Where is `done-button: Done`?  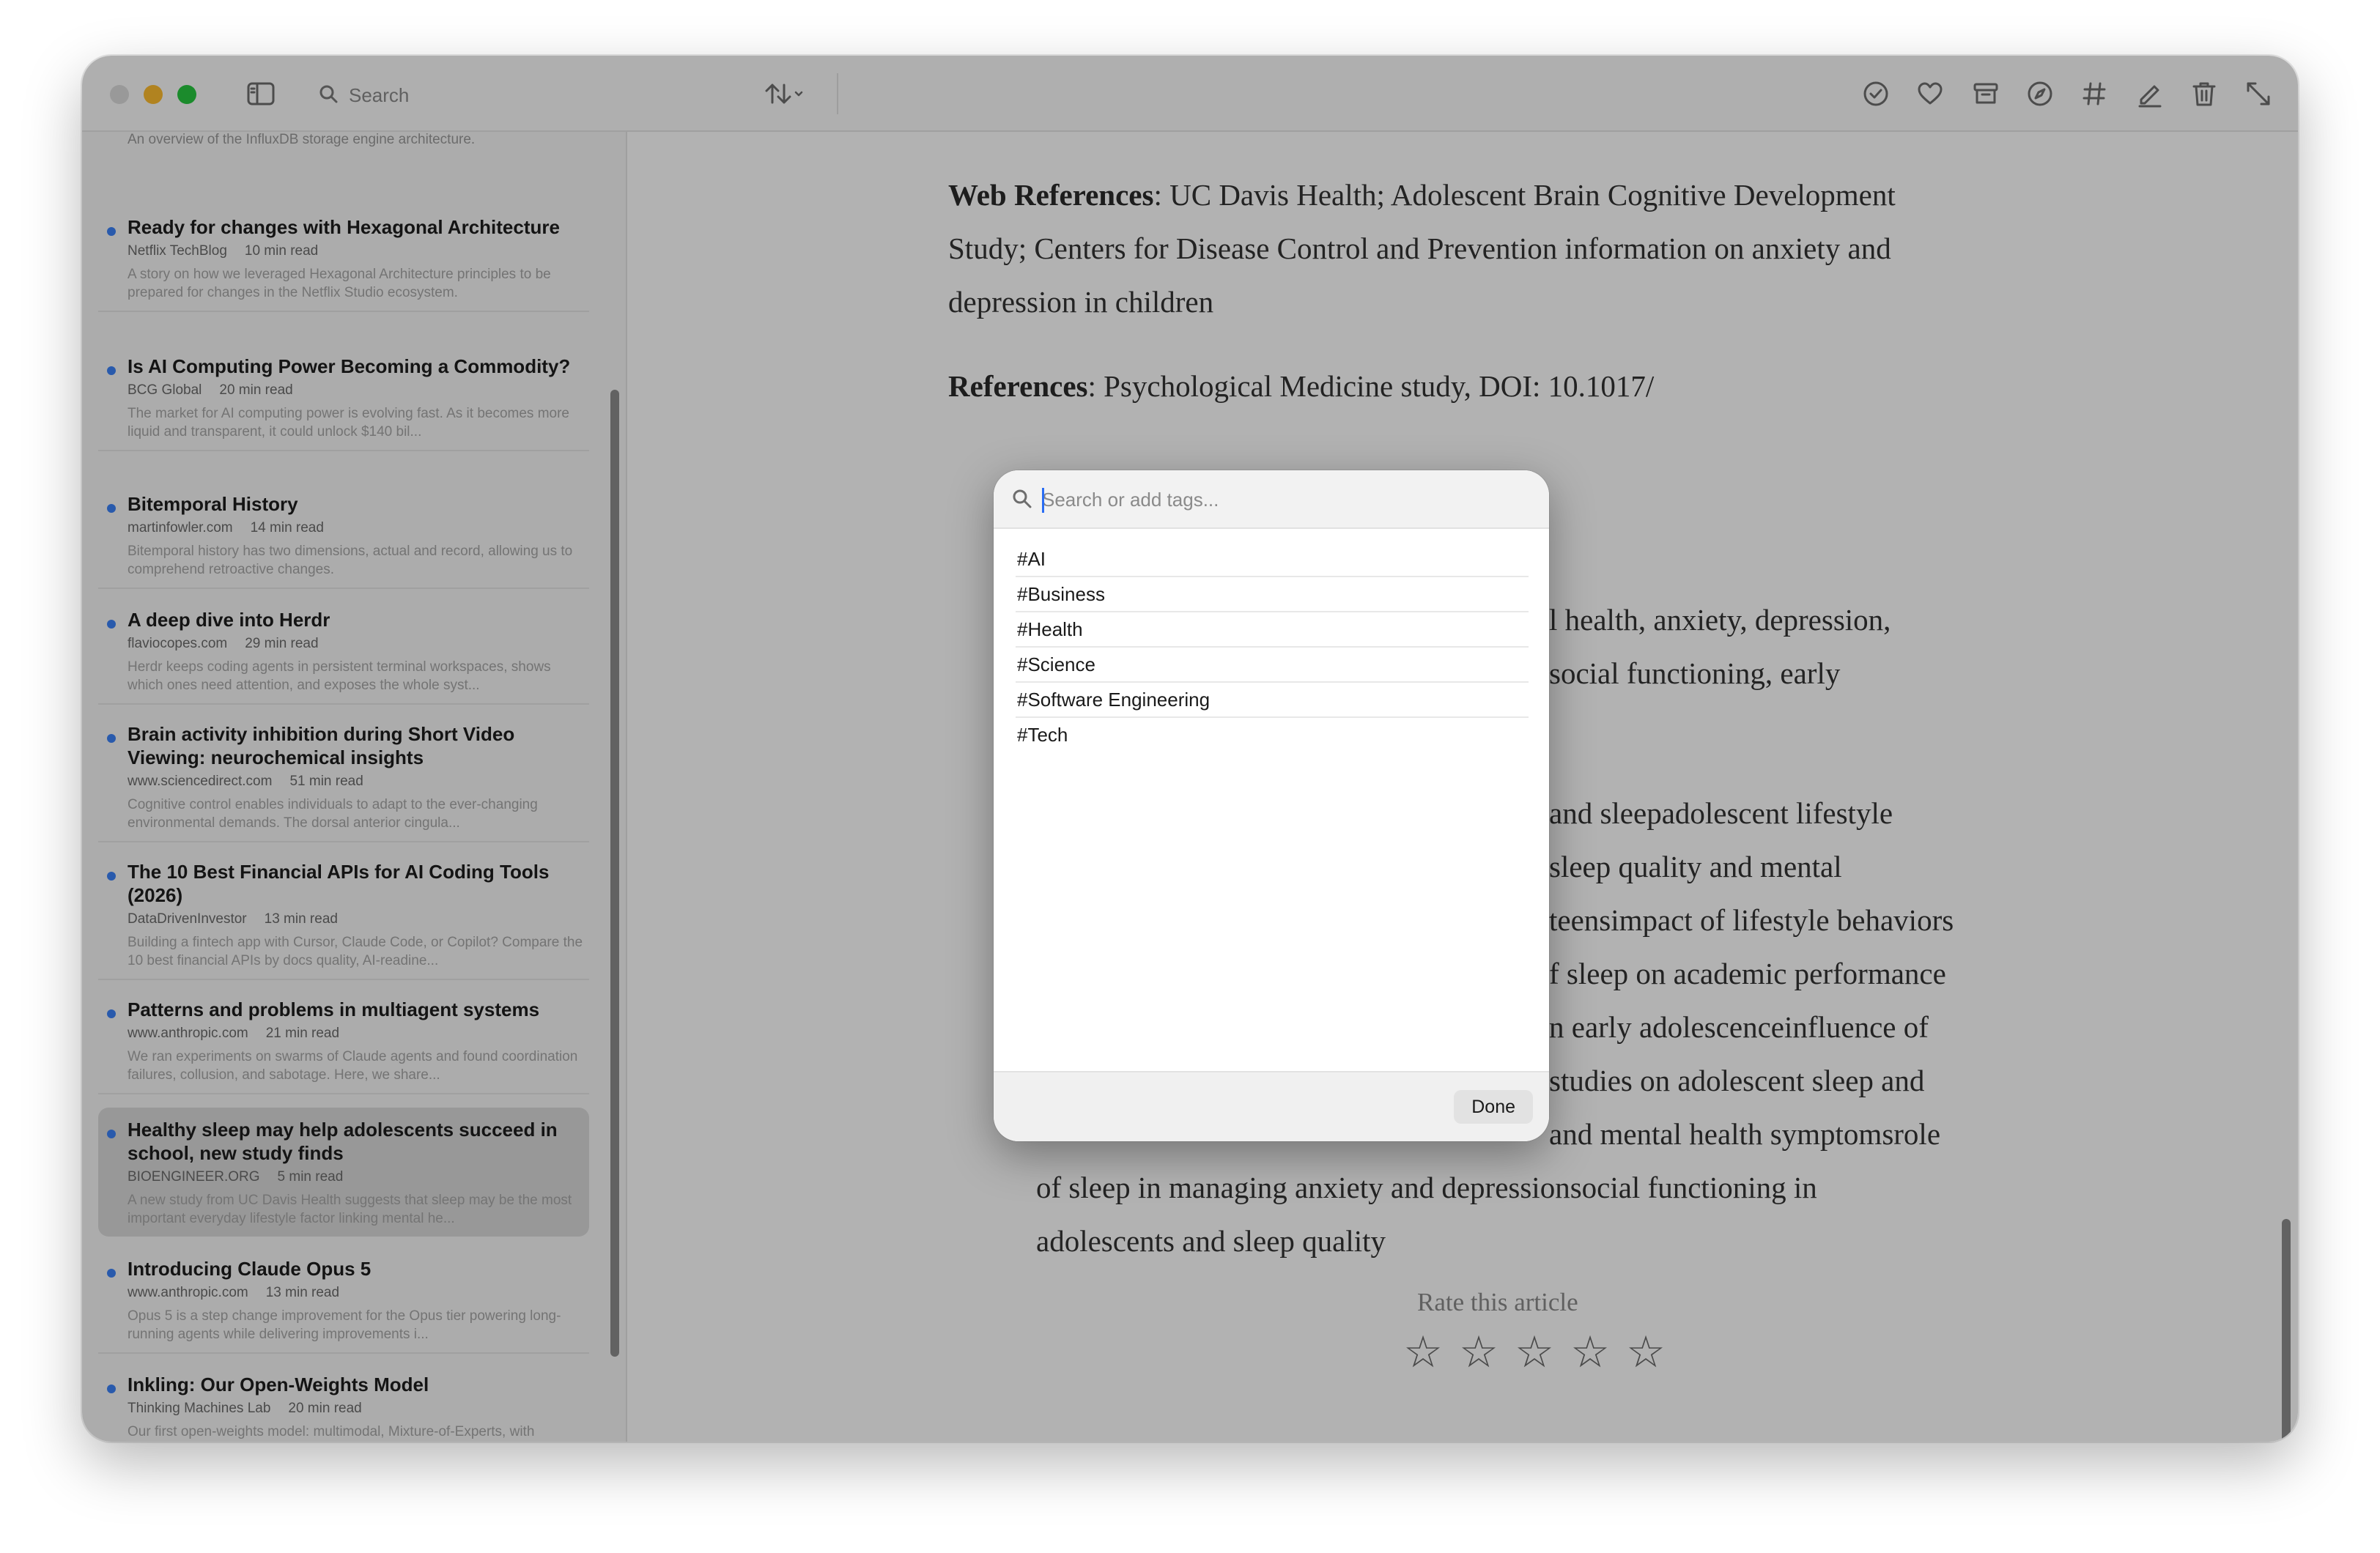 done-button: Done is located at coordinates (1493, 1107).